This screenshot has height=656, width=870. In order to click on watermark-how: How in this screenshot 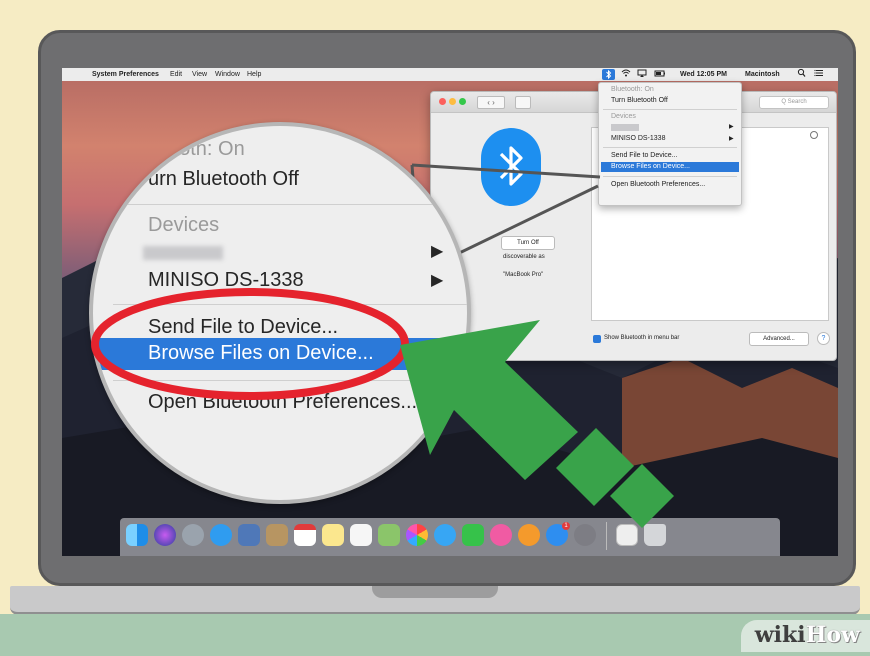, I will do `click(832, 635)`.